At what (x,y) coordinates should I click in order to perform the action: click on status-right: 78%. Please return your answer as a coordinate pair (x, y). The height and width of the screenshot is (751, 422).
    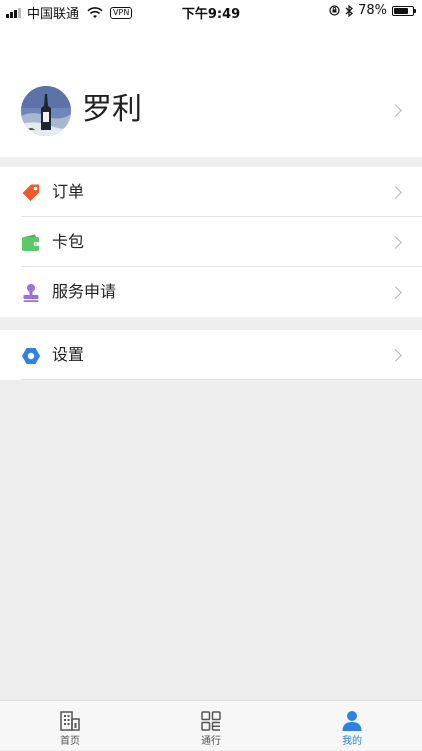
    Looking at the image, I should click on (372, 10).